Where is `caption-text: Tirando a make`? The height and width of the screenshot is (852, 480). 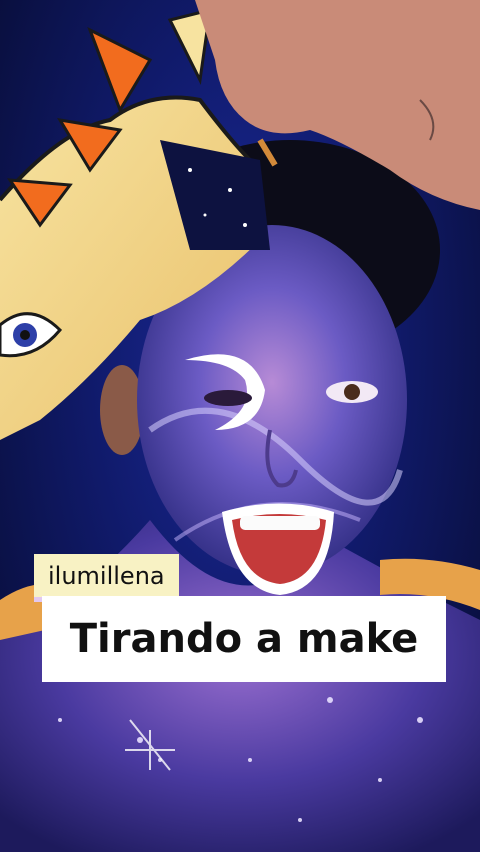 caption-text: Tirando a make is located at coordinates (244, 639).